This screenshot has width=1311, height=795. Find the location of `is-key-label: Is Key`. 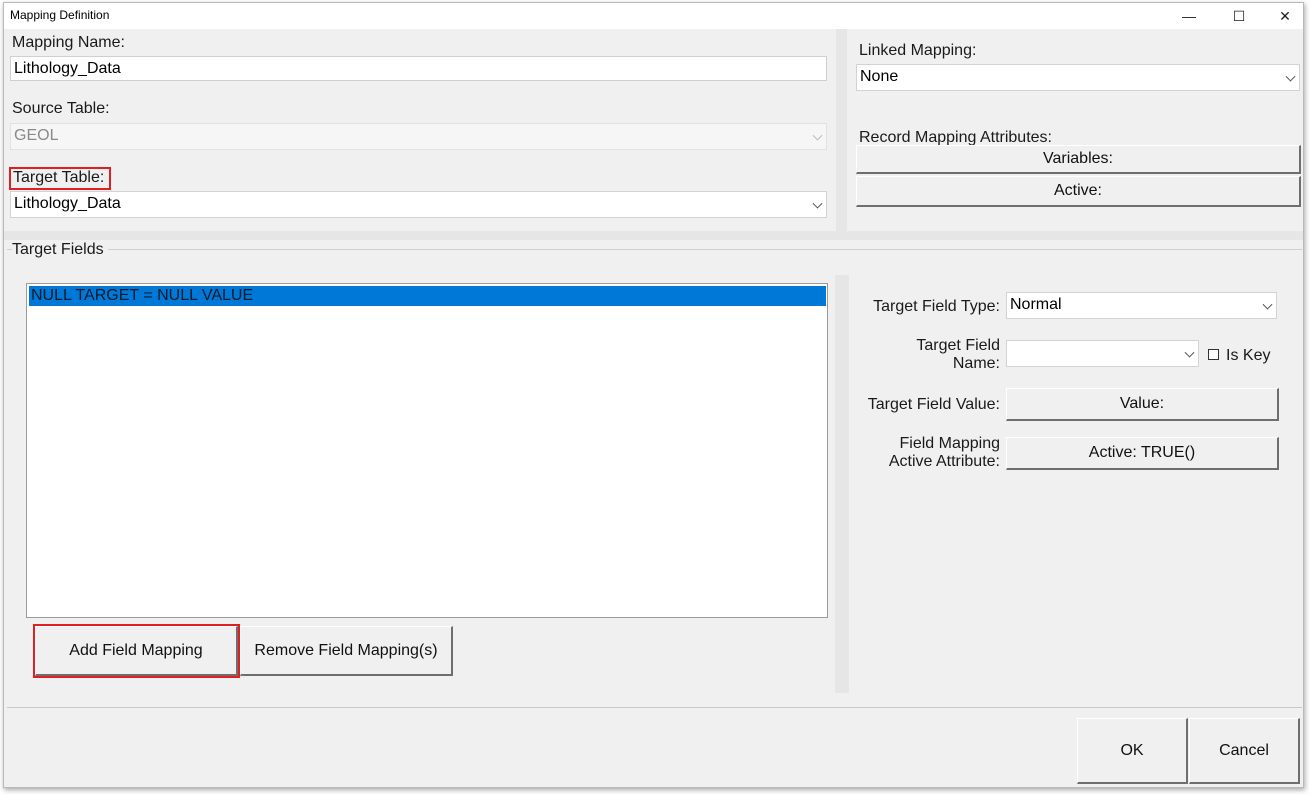

is-key-label: Is Key is located at coordinates (1248, 355).